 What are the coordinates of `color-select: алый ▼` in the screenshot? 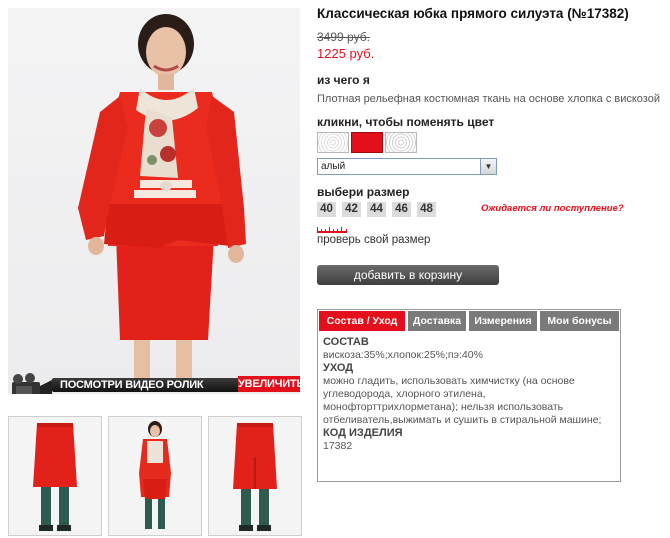 It's located at (407, 166).